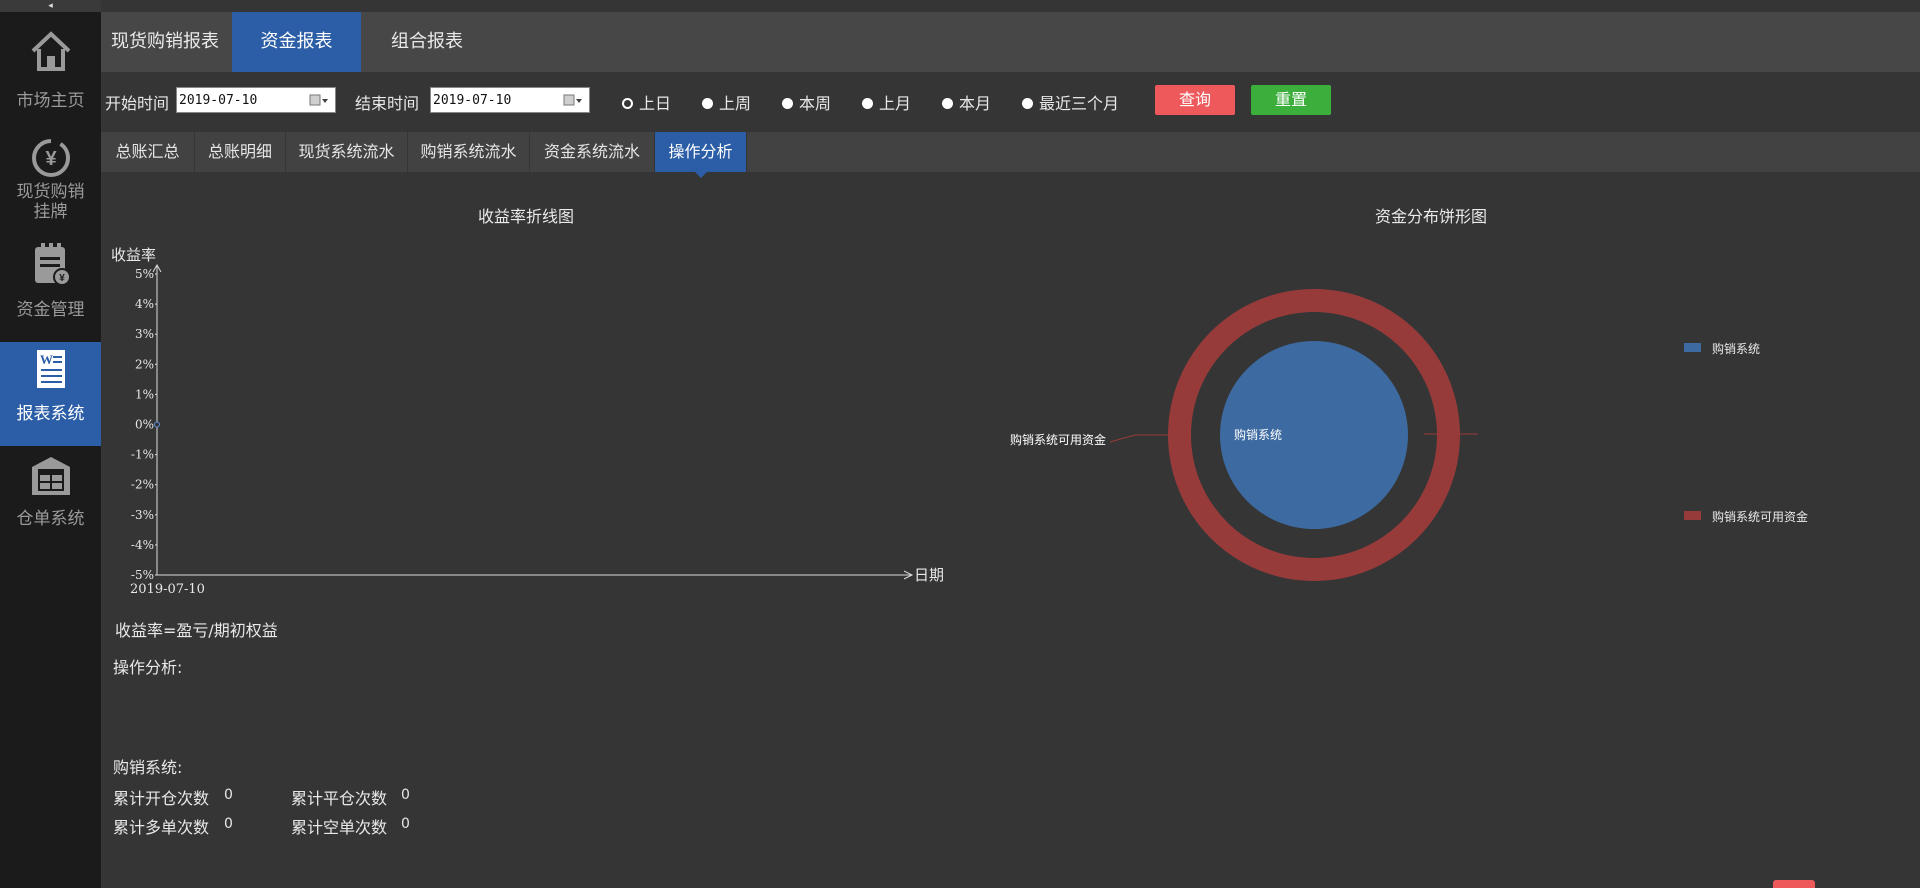 The width and height of the screenshot is (1920, 888). Describe the element at coordinates (592, 152) in the screenshot. I see `tab-fund-system-flow: 资金系统流水` at that location.